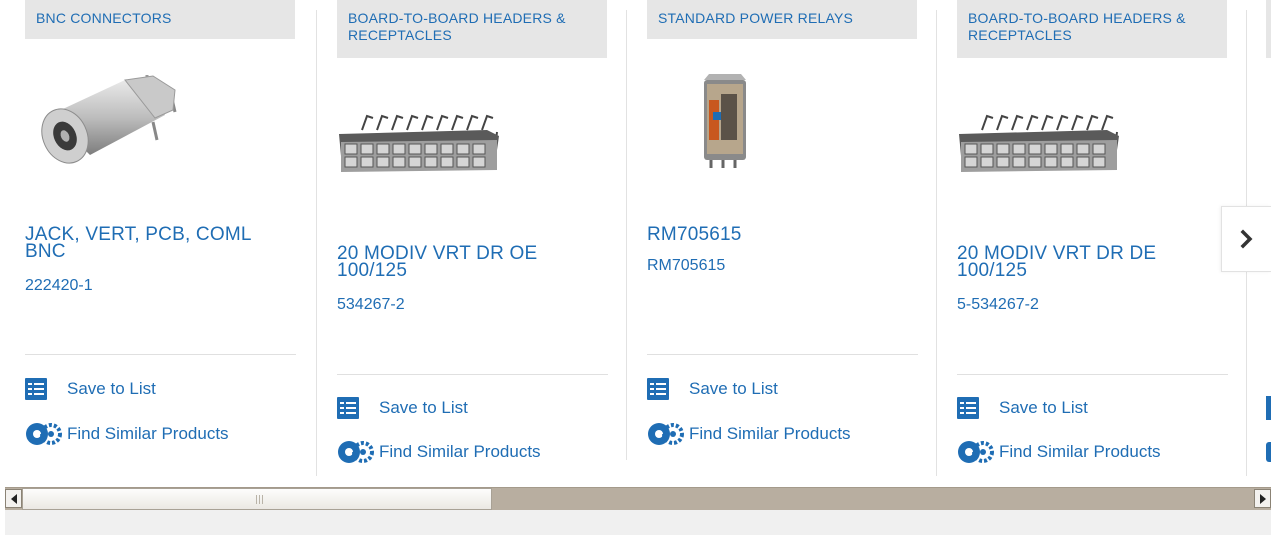  I want to click on chevron-right-icon, so click(1246, 239).